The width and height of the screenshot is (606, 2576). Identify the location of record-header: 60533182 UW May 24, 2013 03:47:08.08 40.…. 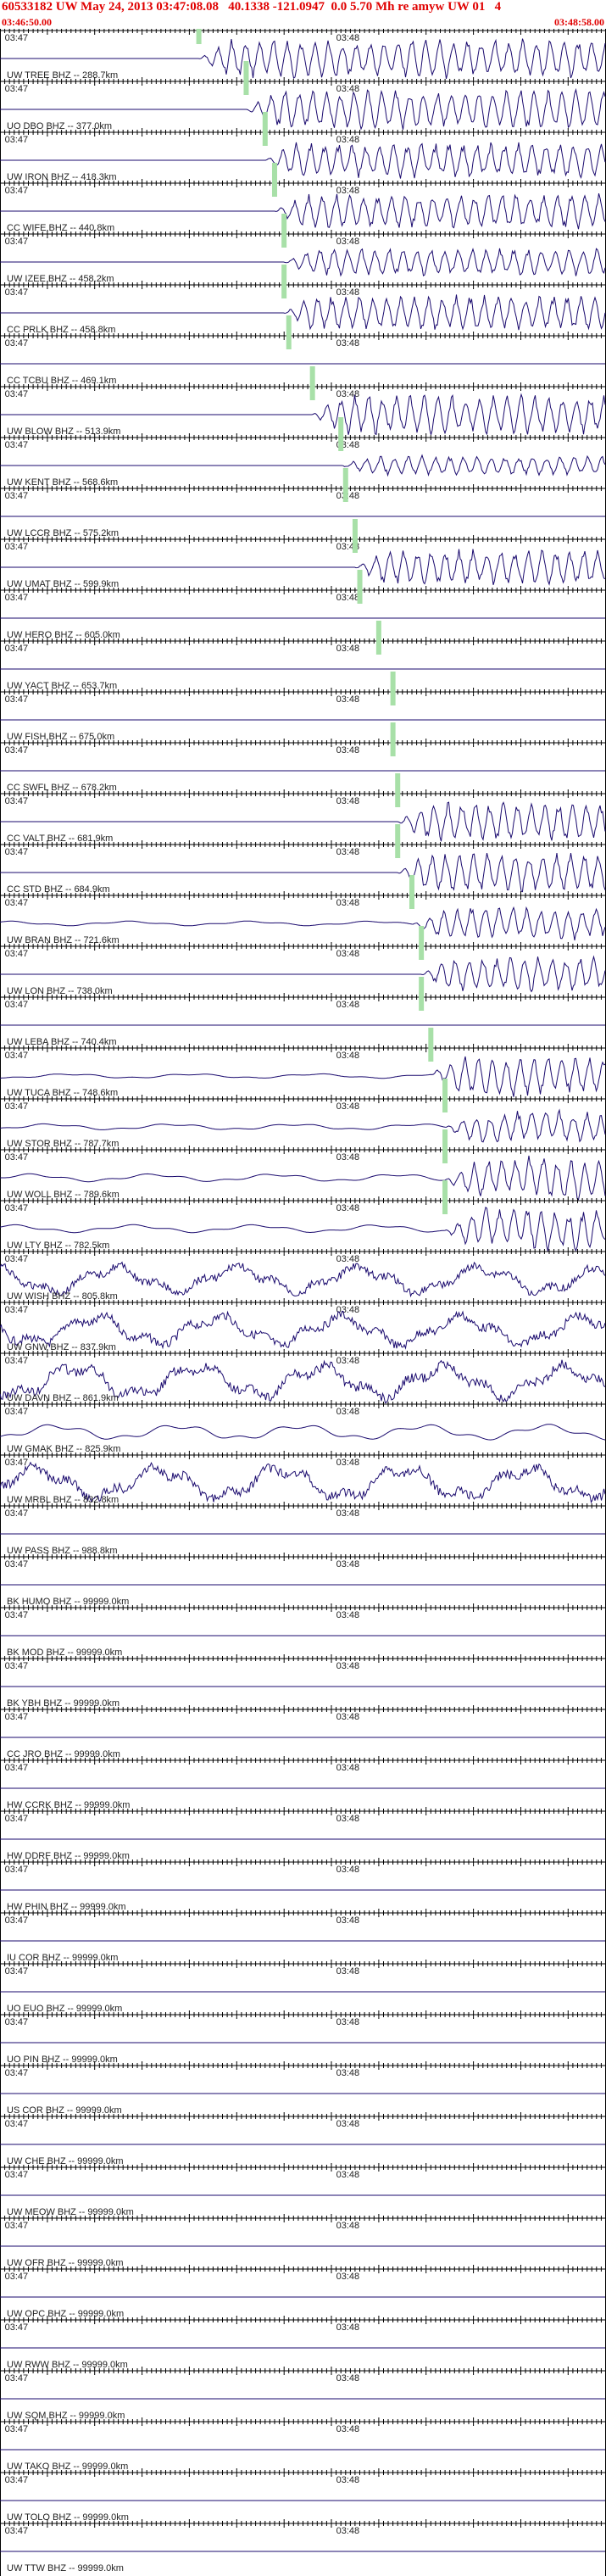
(303, 15).